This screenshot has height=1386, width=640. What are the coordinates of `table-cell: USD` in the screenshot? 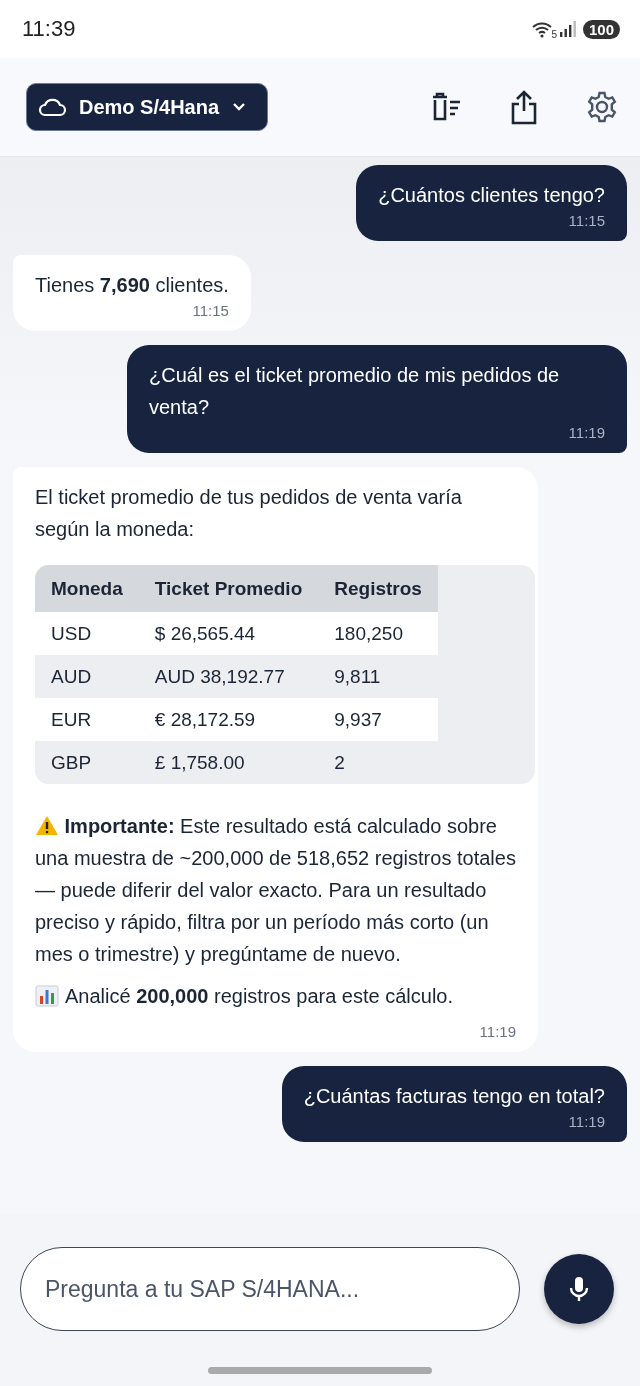 It's located at (87, 633).